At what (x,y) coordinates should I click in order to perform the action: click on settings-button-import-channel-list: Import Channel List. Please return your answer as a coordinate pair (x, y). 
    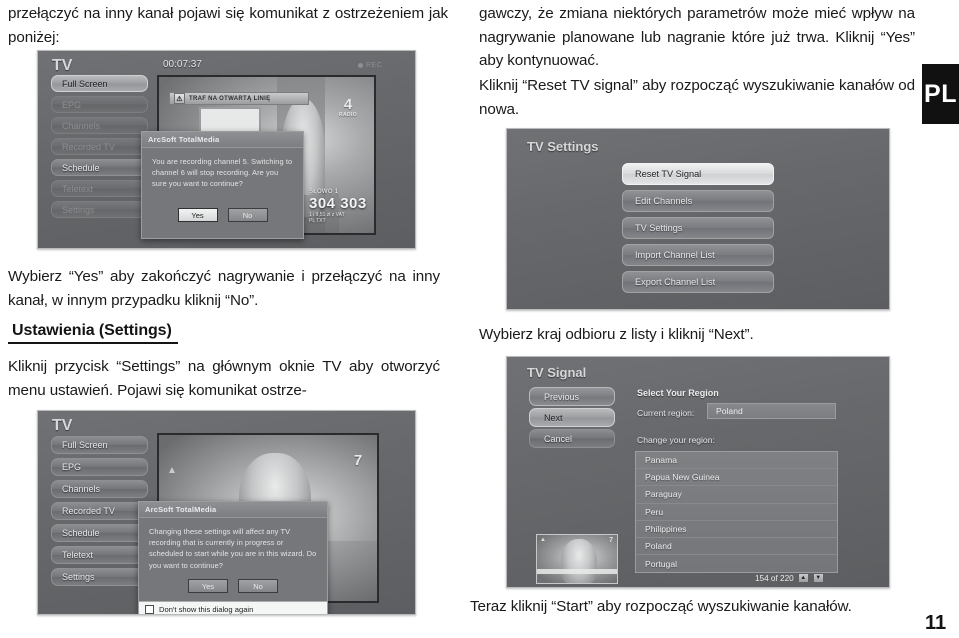
    Looking at the image, I should click on (698, 255).